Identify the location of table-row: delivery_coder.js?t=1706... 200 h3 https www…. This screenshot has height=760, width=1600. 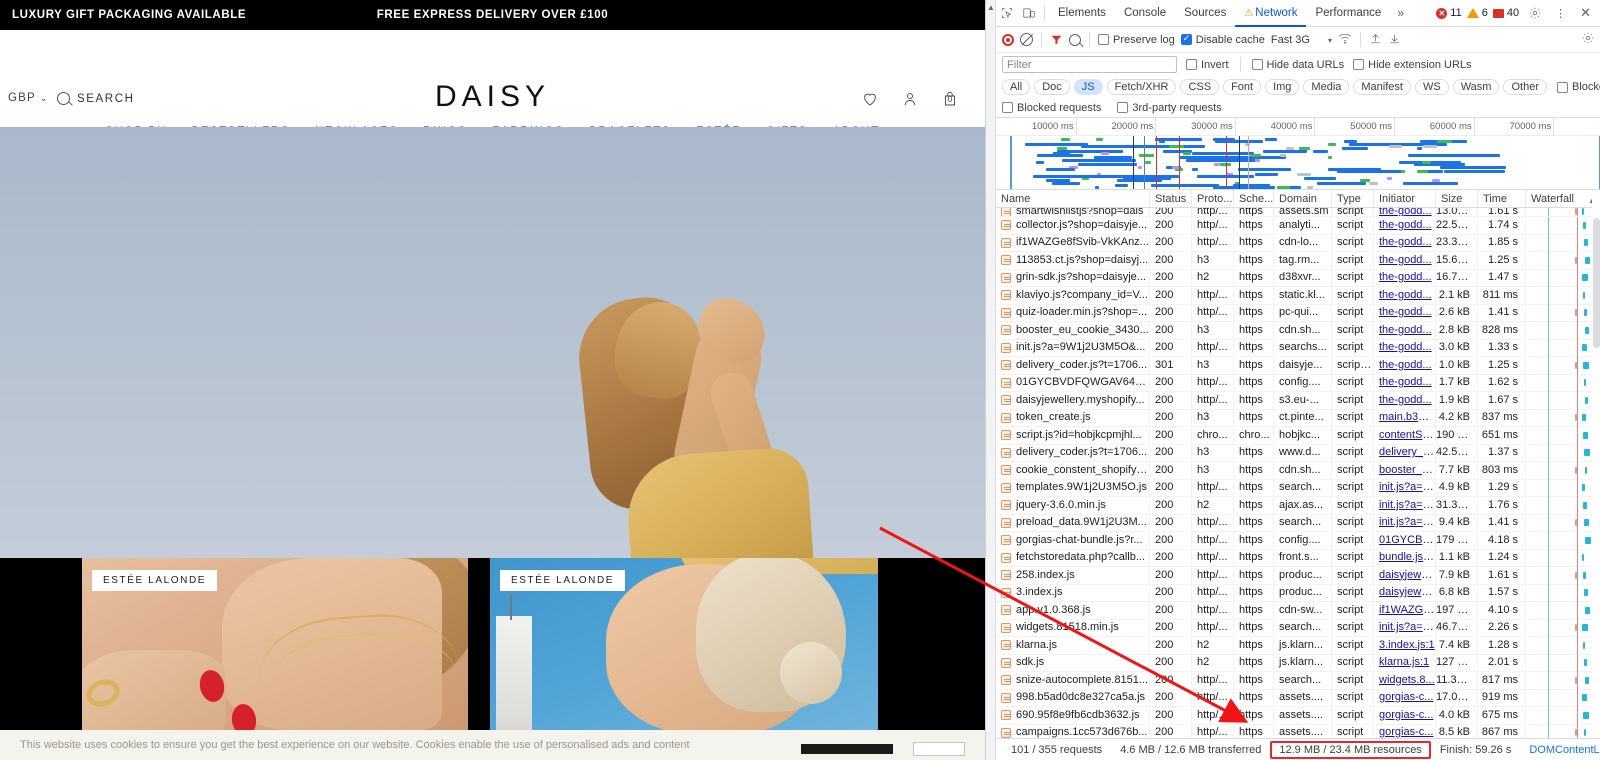
(1298, 453).